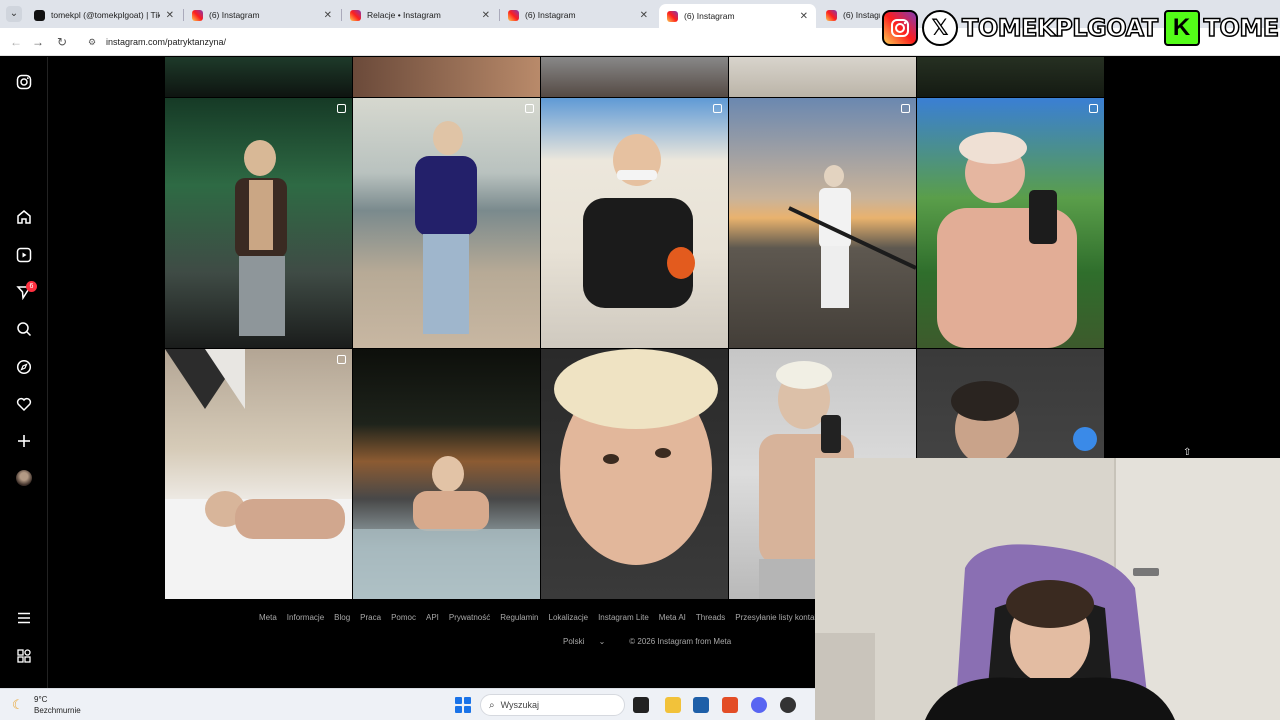  What do you see at coordinates (62, 42) in the screenshot?
I see `reload-icon: ↻` at bounding box center [62, 42].